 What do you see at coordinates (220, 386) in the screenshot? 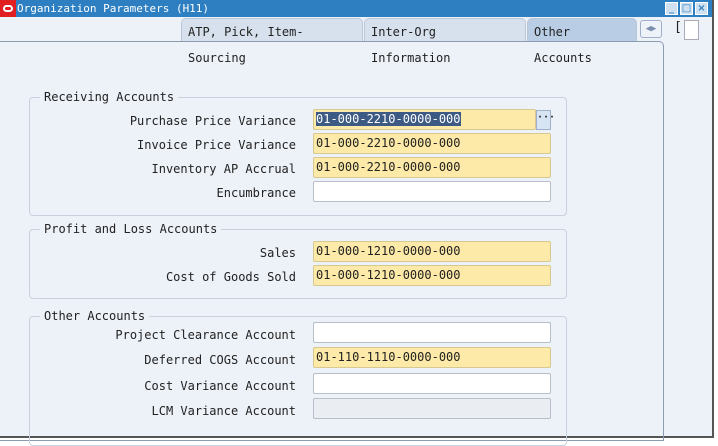
I see `cost-variance-account-label: Cost Variance Account` at bounding box center [220, 386].